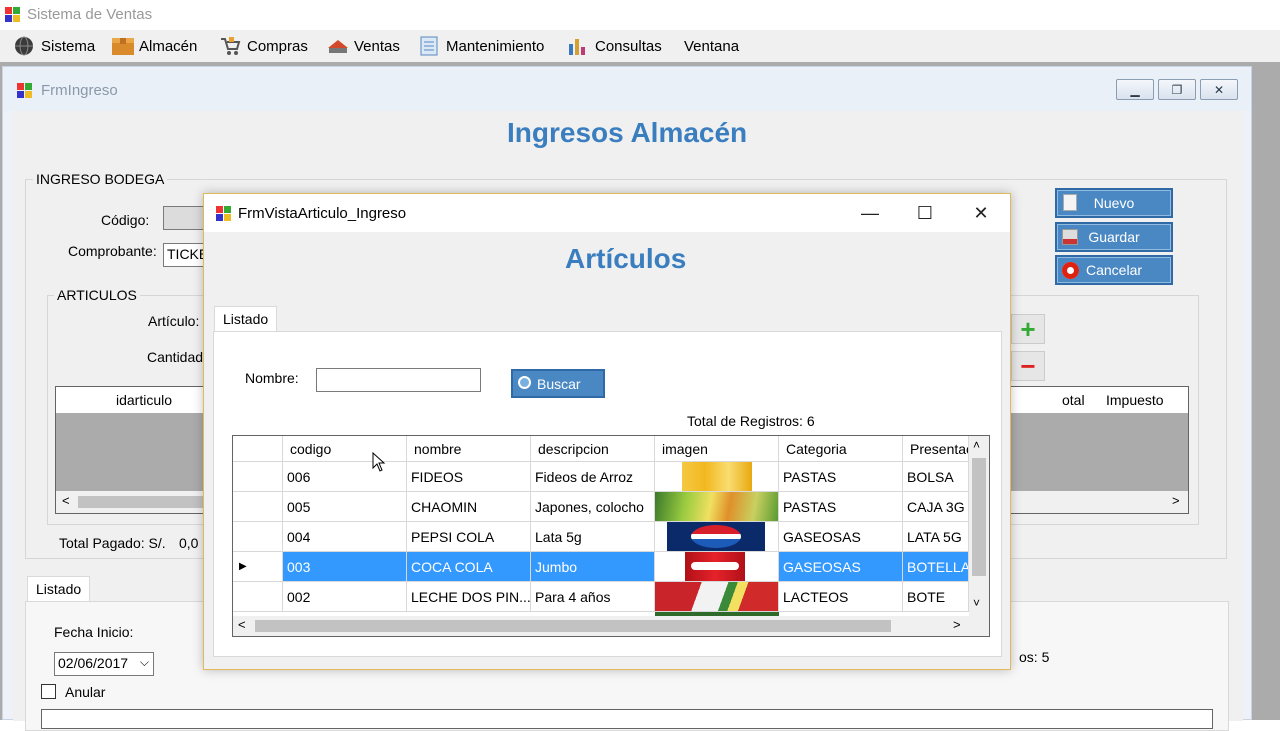  I want to click on column-header: imagen, so click(717, 449).